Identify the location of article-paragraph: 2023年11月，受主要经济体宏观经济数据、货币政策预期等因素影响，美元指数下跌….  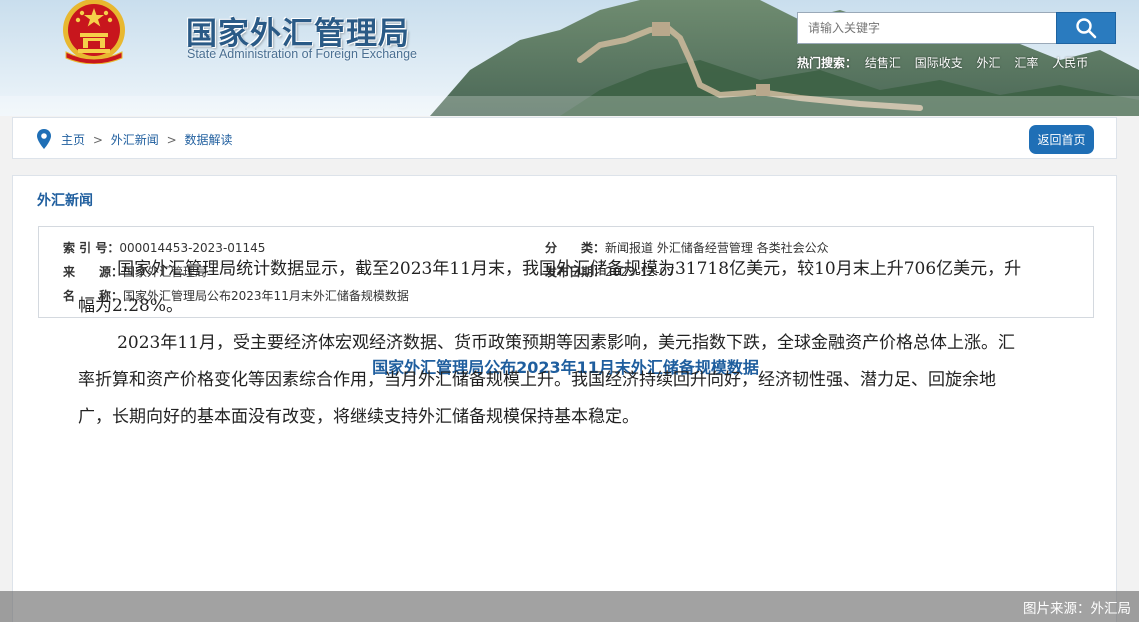
(546, 380).